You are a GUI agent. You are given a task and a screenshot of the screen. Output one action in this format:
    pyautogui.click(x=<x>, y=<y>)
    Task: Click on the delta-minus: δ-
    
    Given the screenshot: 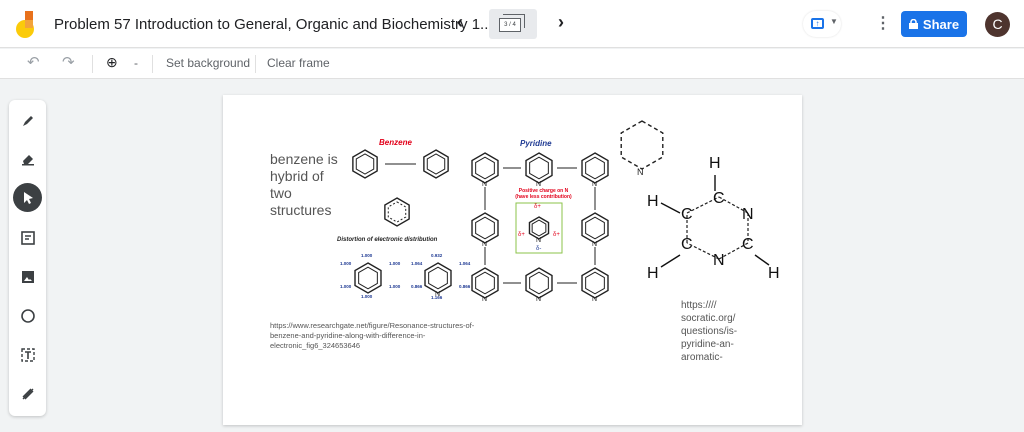 What is the action you would take?
    pyautogui.click(x=538, y=249)
    